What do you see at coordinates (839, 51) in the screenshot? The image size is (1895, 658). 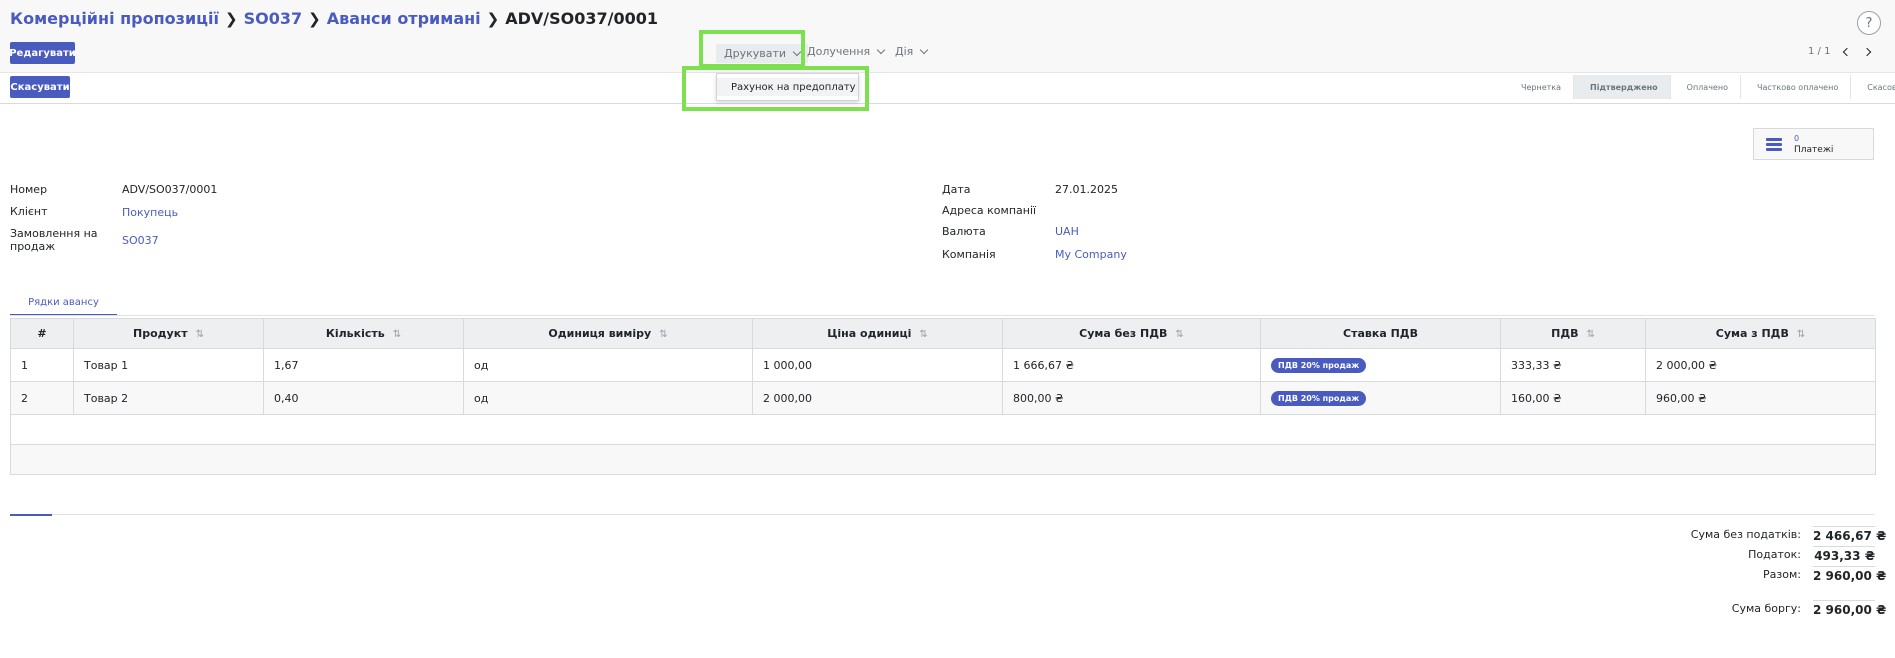 I see `attachment-menu-label: Долучення` at bounding box center [839, 51].